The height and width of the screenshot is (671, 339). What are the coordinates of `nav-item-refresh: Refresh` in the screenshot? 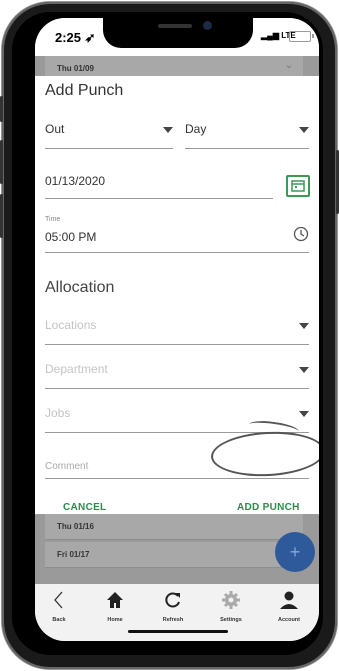 It's located at (173, 606).